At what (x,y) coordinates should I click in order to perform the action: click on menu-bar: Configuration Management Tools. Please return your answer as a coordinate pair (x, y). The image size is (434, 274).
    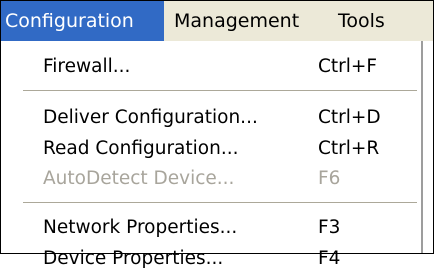
    Looking at the image, I should click on (217, 21).